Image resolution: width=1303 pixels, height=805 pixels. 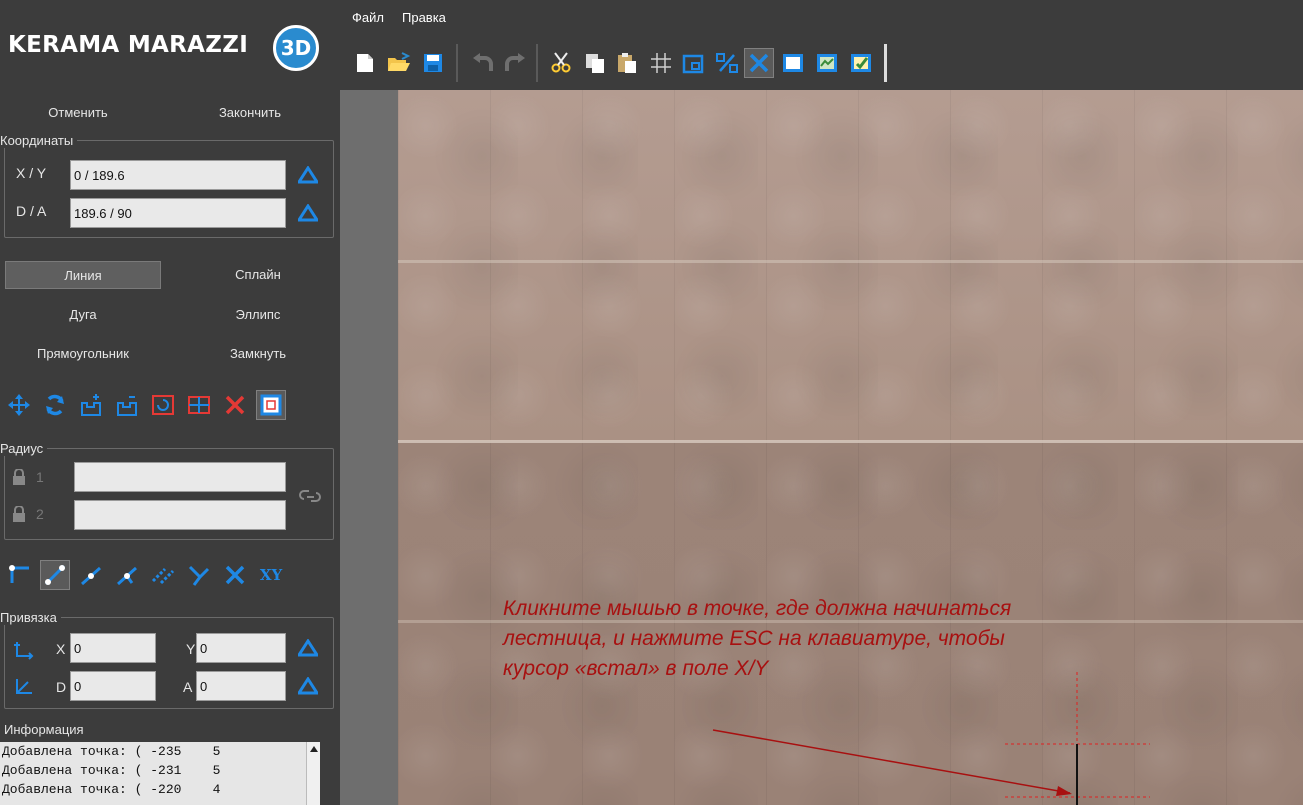 I want to click on mode-arc: Дуга, so click(x=83, y=315).